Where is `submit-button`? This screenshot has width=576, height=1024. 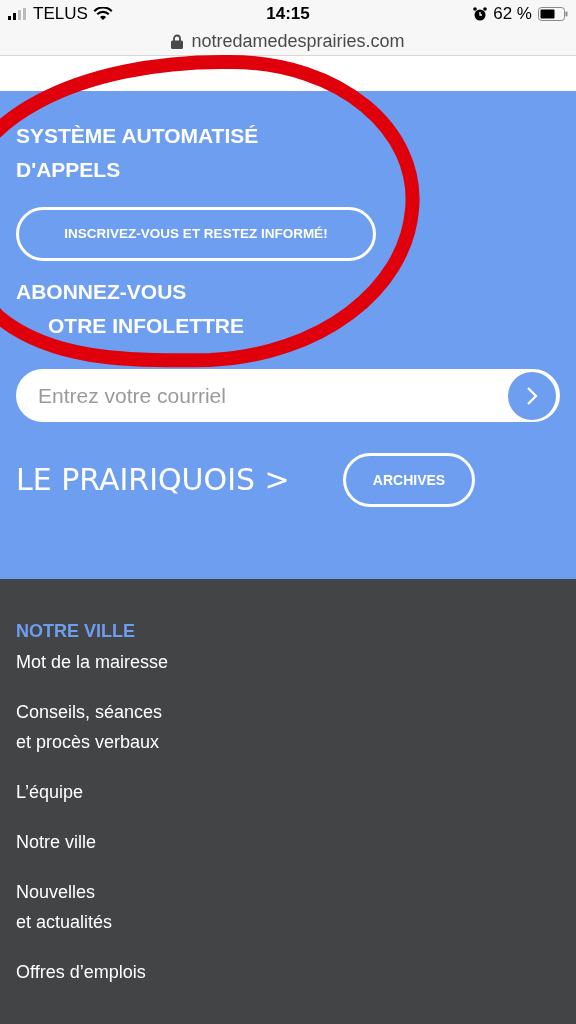 submit-button is located at coordinates (532, 395).